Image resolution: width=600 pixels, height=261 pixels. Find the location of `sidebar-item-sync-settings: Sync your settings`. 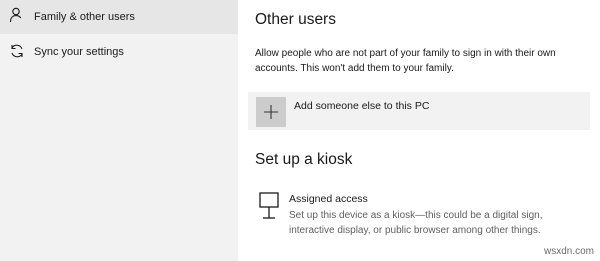

sidebar-item-sync-settings: Sync your settings is located at coordinates (119, 51).